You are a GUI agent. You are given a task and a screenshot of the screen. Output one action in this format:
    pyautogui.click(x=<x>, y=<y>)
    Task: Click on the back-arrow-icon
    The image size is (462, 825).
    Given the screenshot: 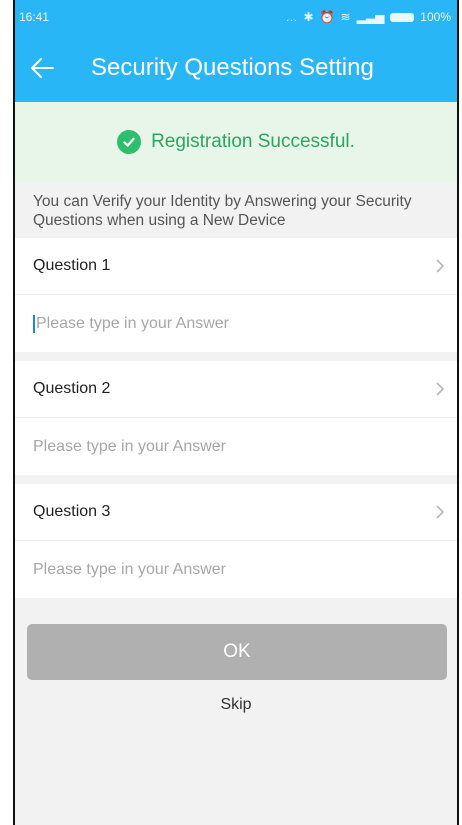 What is the action you would take?
    pyautogui.click(x=42, y=68)
    